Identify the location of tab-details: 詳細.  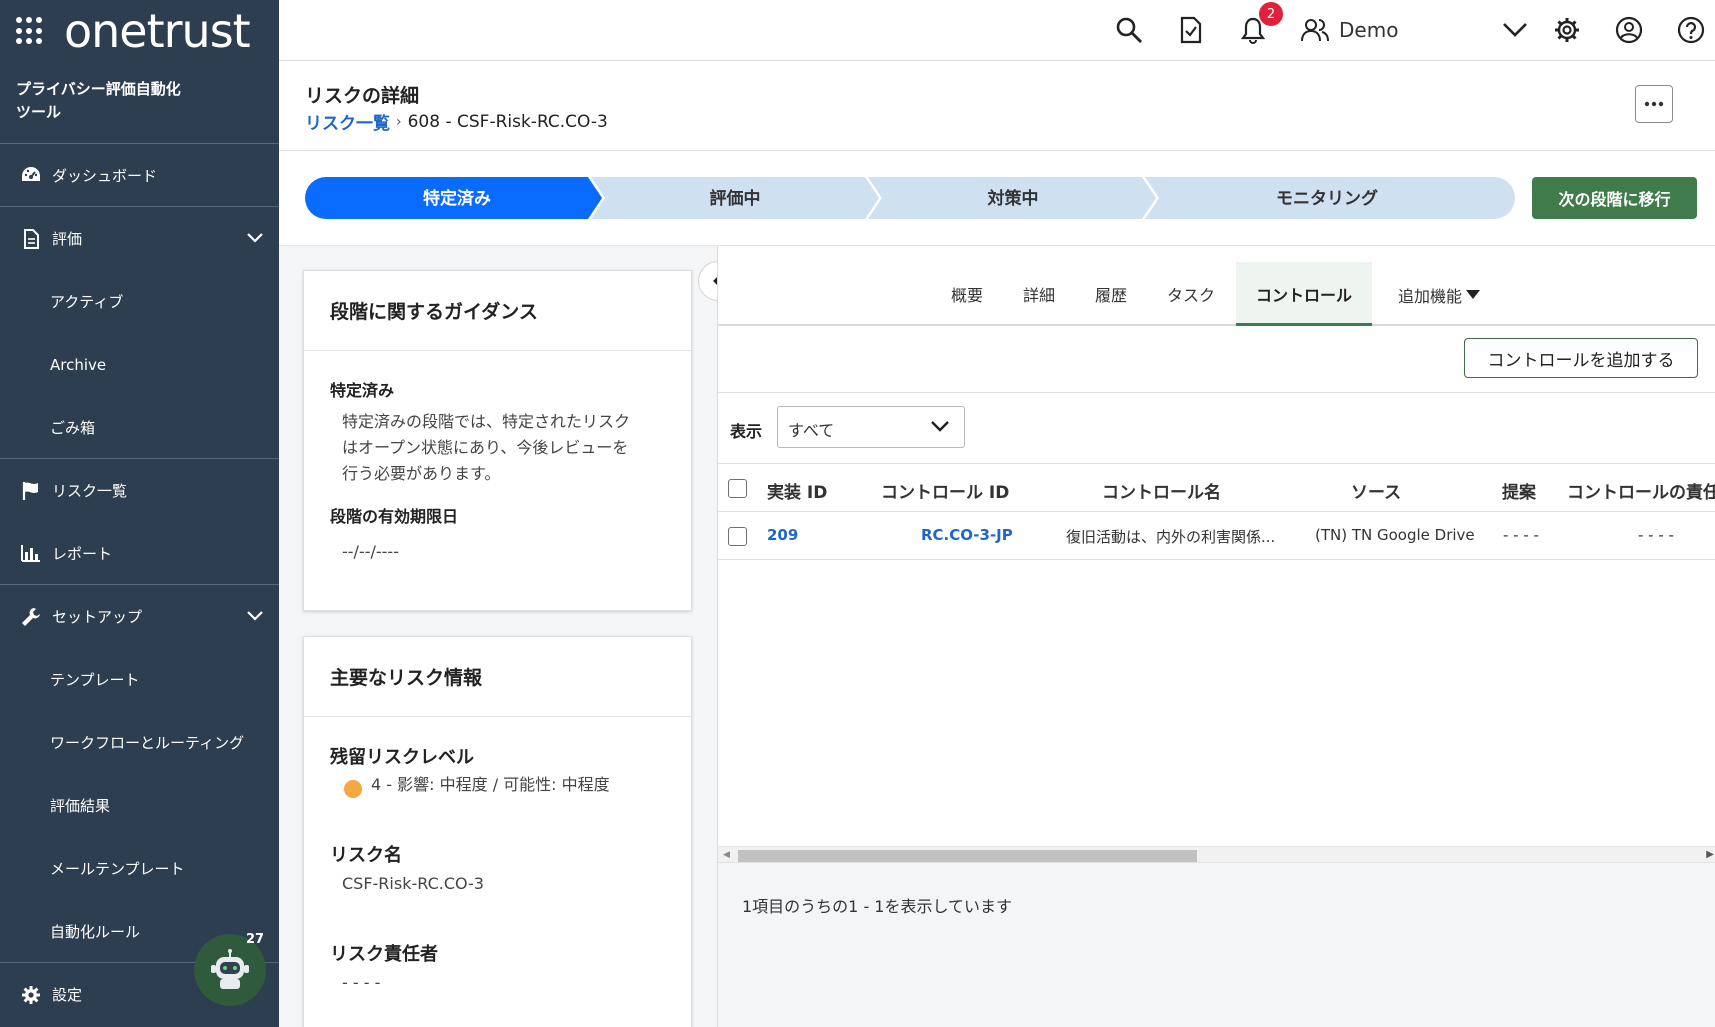
(1039, 294).